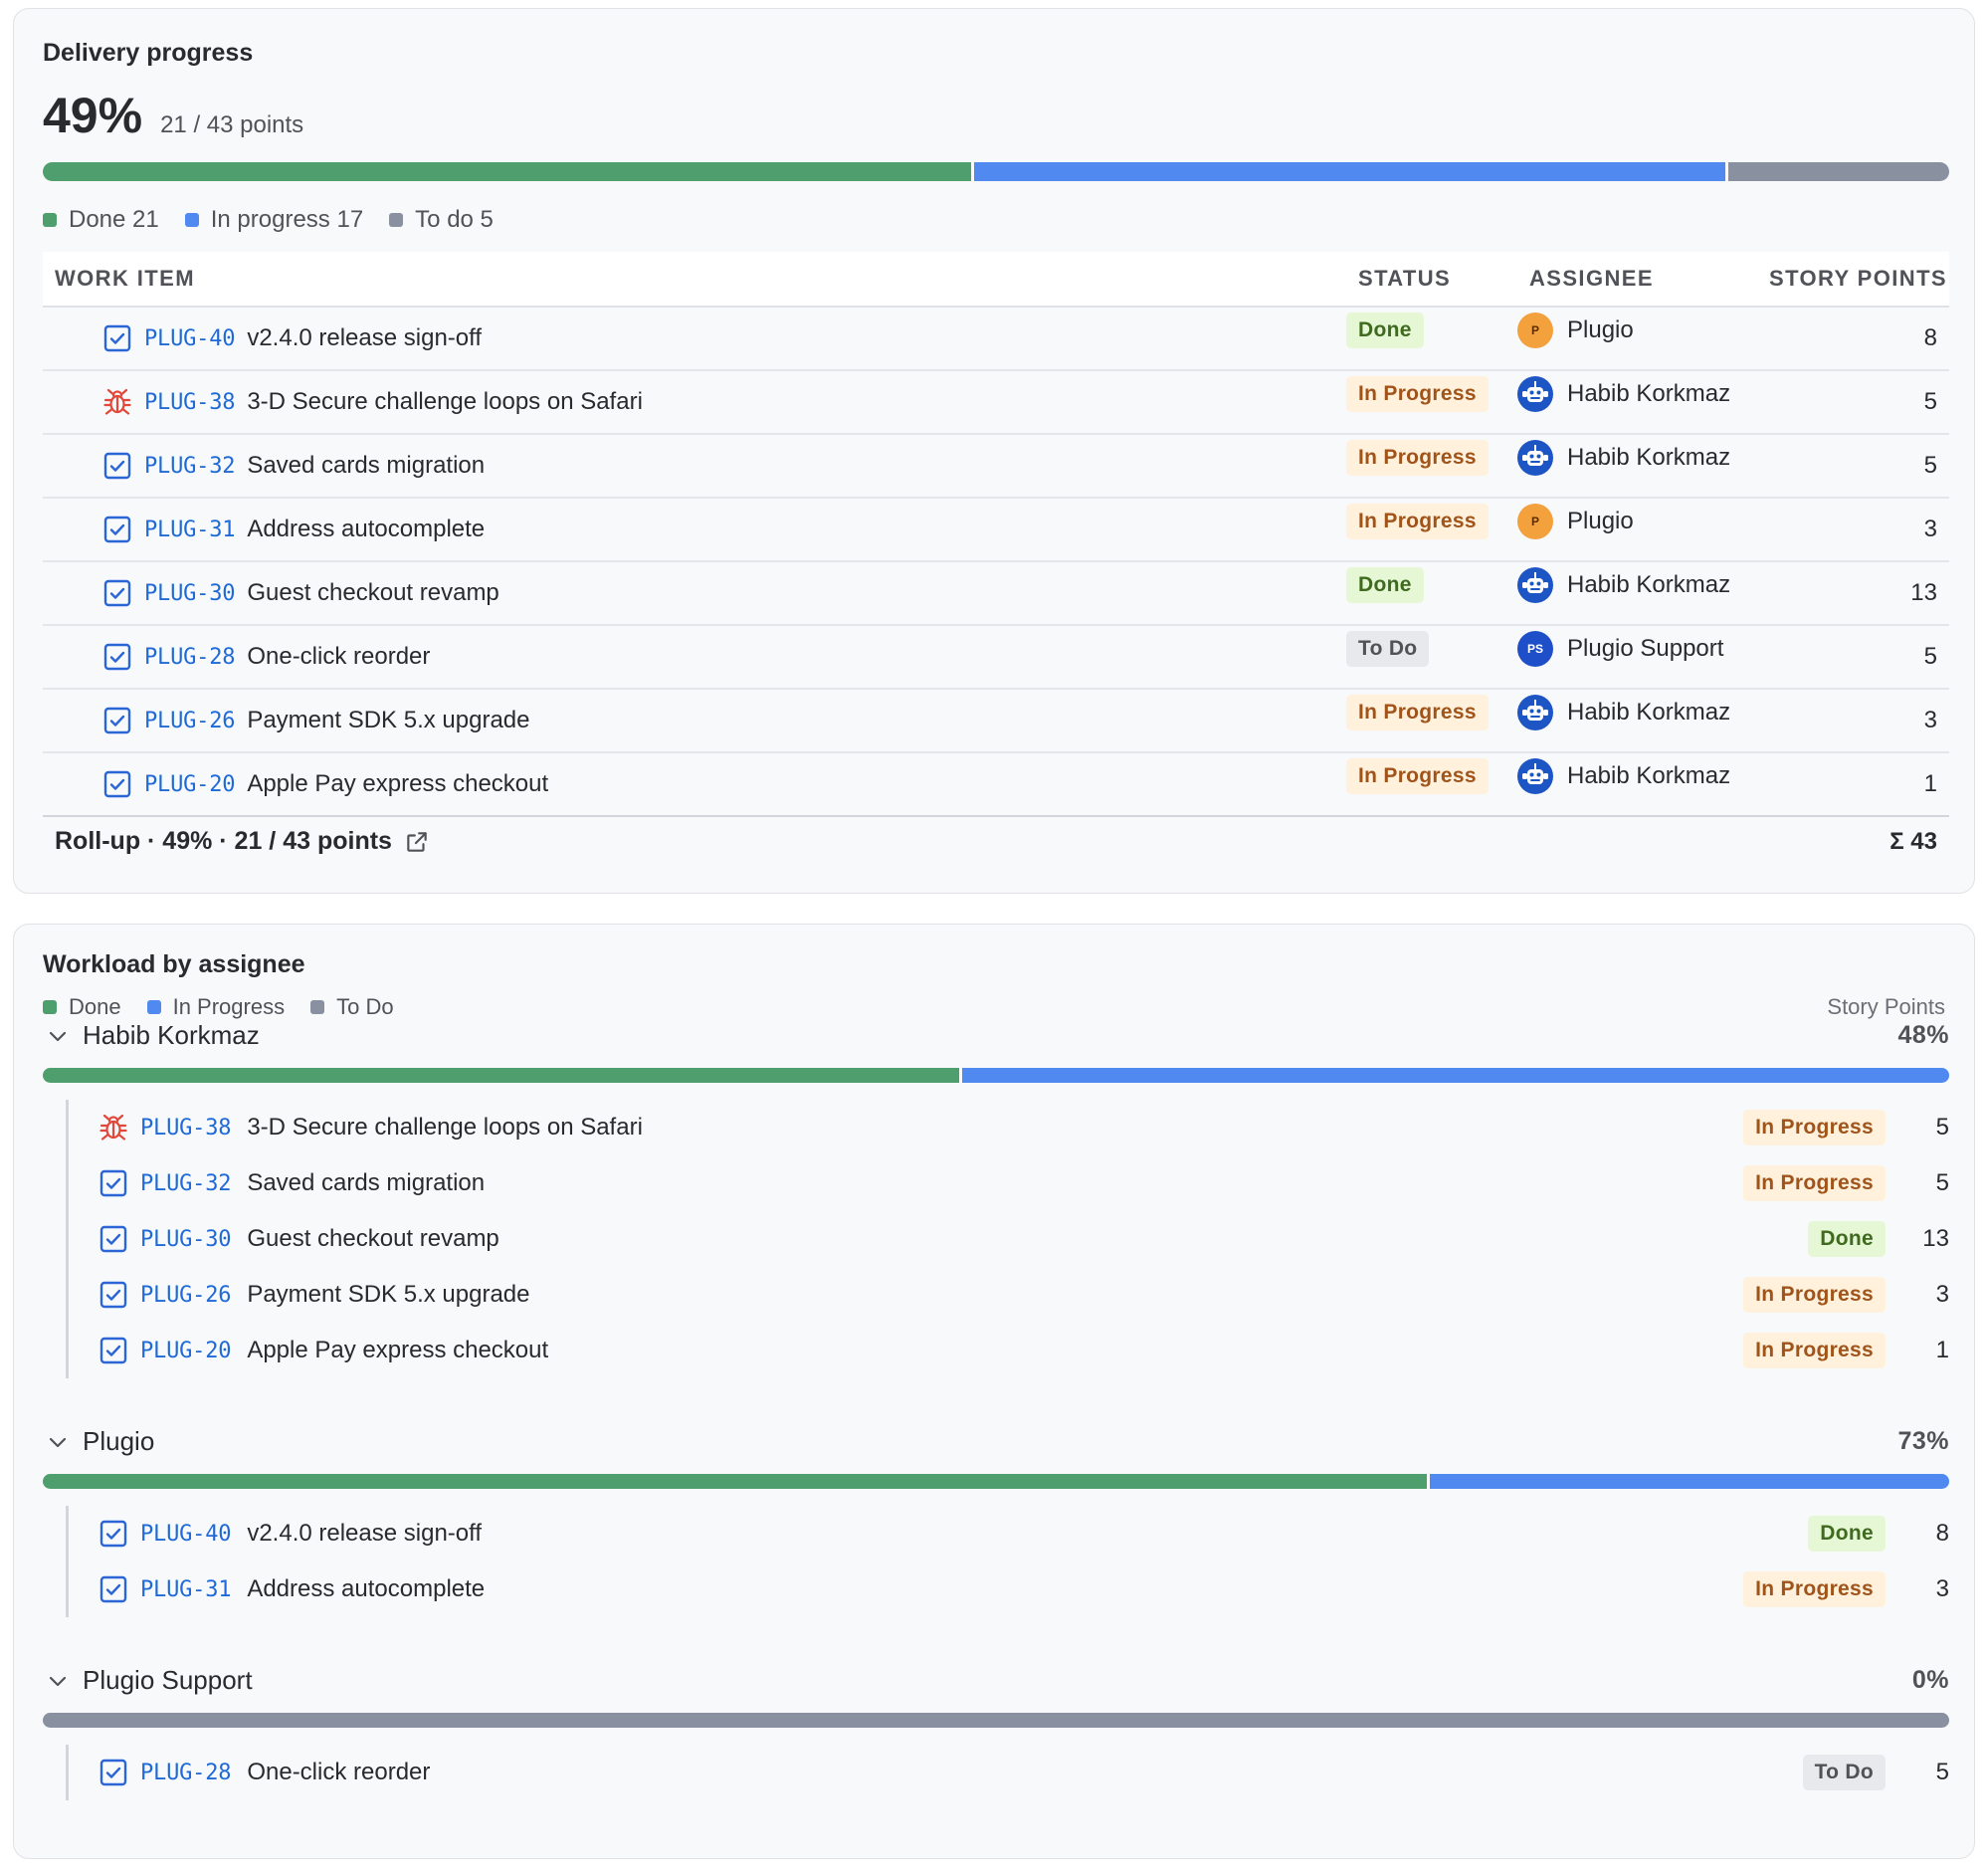  I want to click on bug-icon, so click(113, 1128).